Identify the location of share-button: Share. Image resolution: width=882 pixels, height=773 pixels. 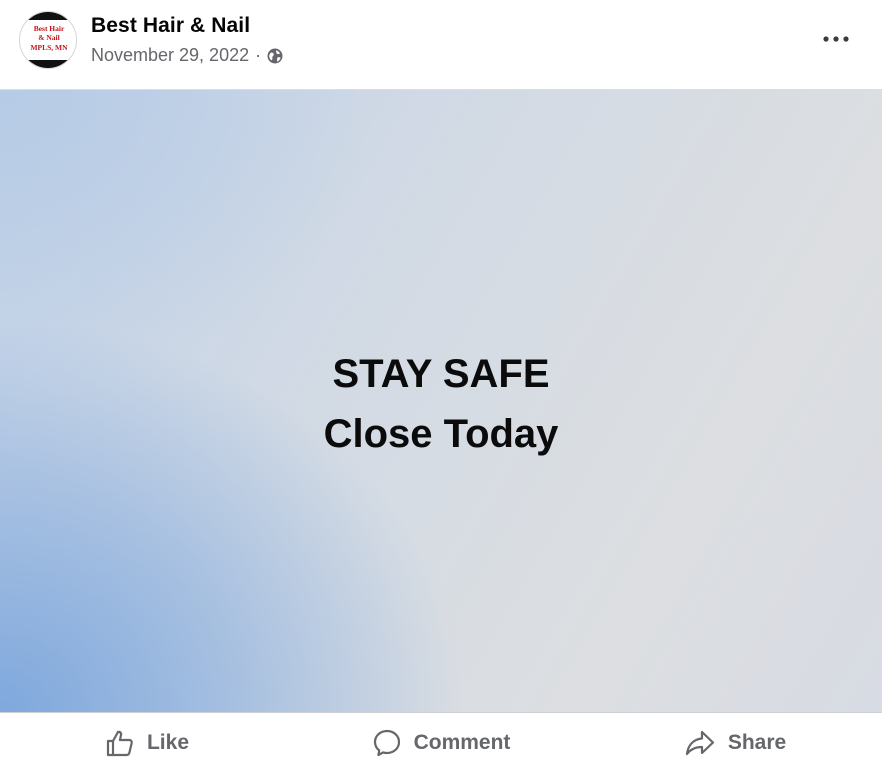
(735, 743).